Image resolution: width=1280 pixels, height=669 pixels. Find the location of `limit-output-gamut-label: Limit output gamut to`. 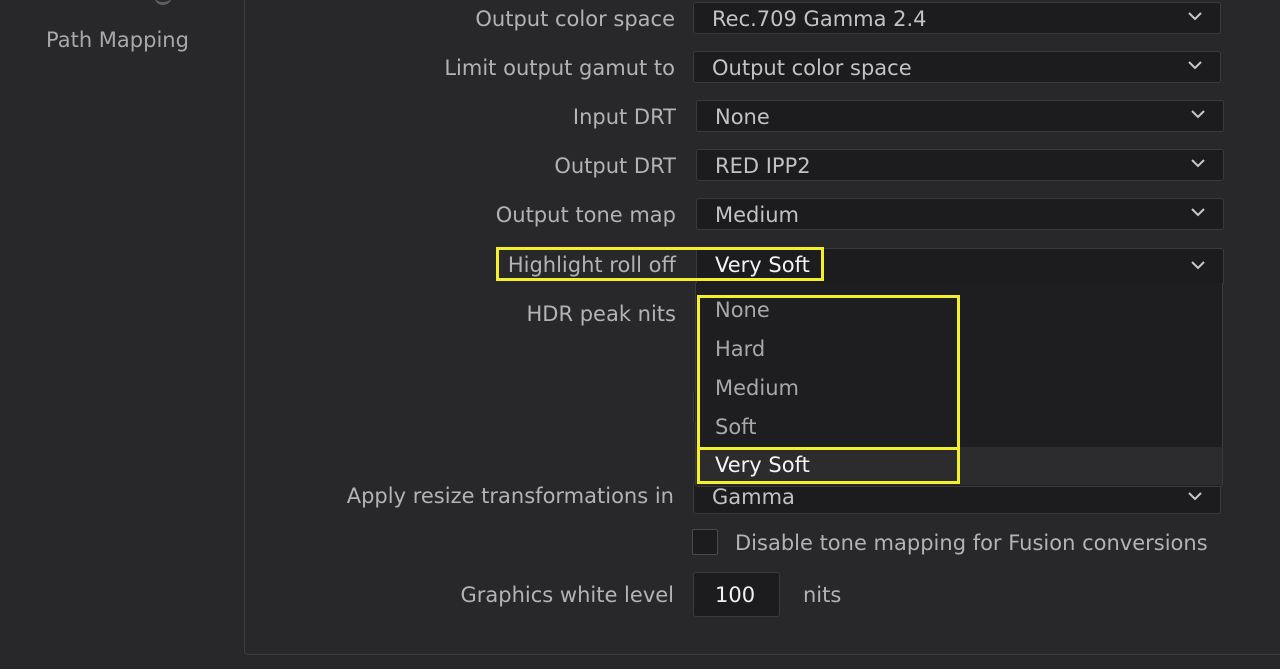

limit-output-gamut-label: Limit output gamut to is located at coordinates (559, 68).